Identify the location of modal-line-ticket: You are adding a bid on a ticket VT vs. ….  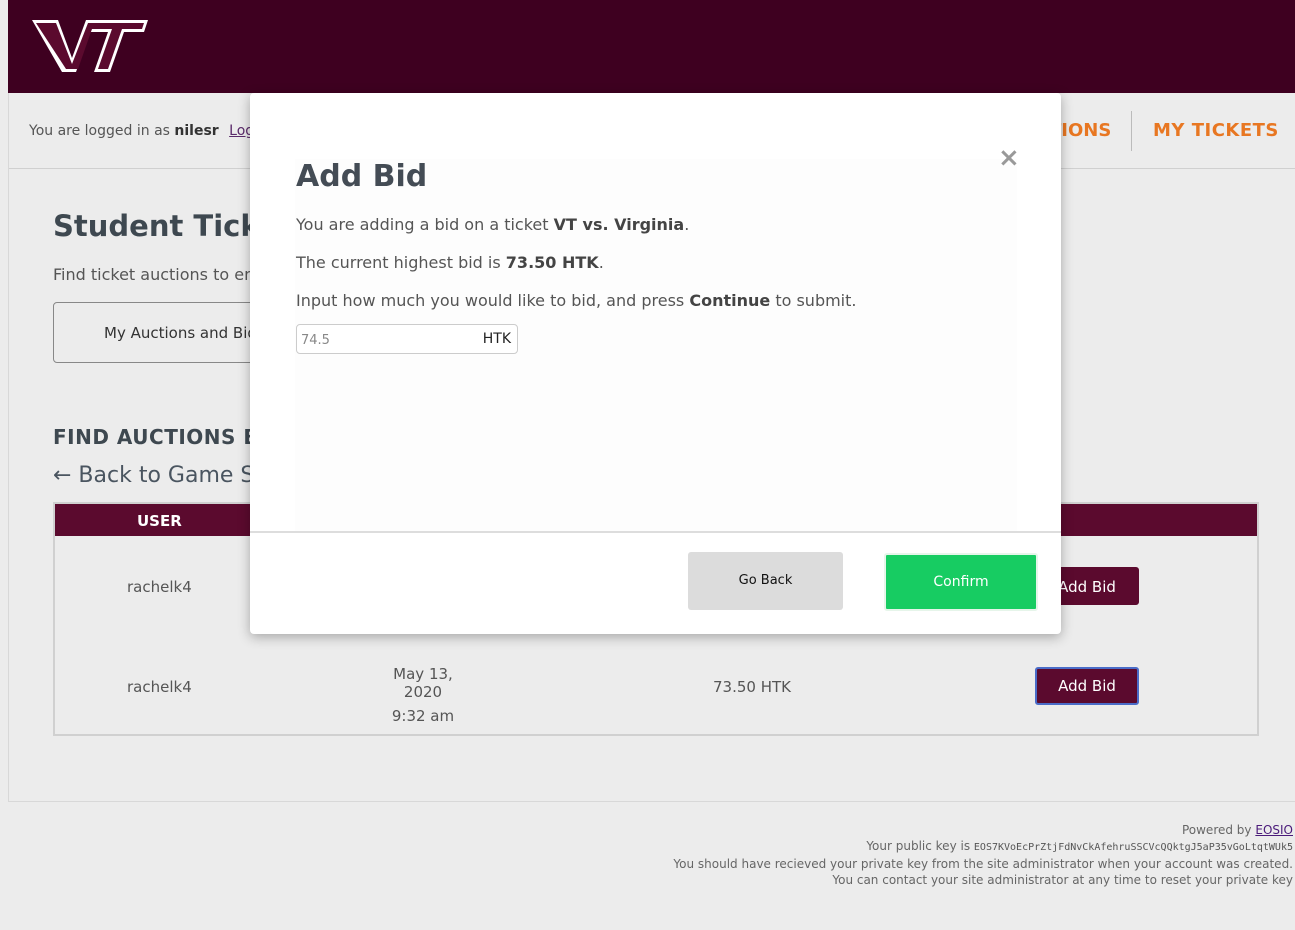
(493, 224).